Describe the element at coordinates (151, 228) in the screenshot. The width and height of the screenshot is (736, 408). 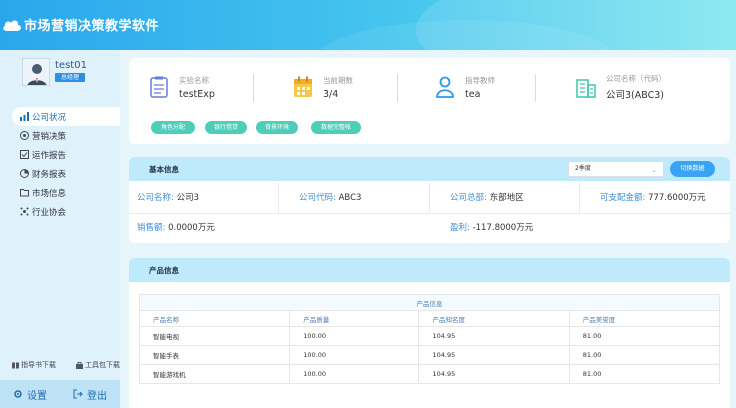
I see `sales-label: 销售额:` at that location.